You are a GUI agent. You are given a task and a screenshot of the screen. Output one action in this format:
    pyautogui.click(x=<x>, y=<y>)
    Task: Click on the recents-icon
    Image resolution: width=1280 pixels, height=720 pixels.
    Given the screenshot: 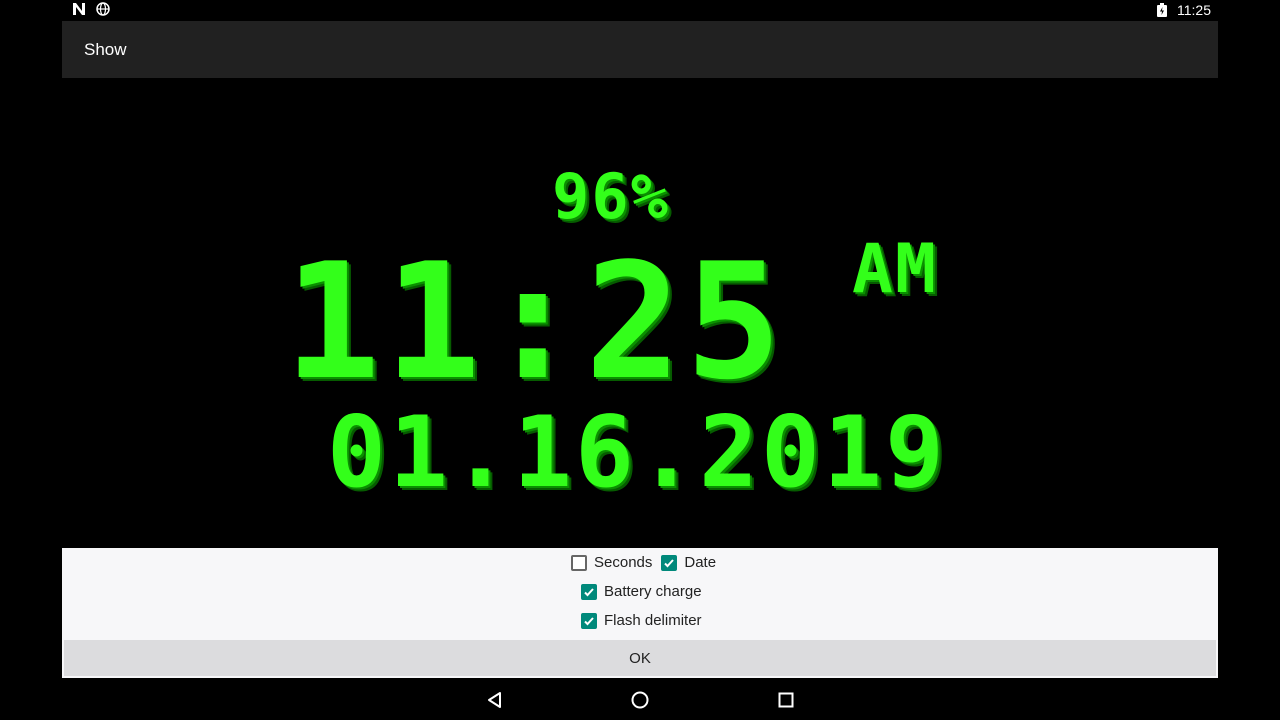 What is the action you would take?
    pyautogui.click(x=786, y=700)
    